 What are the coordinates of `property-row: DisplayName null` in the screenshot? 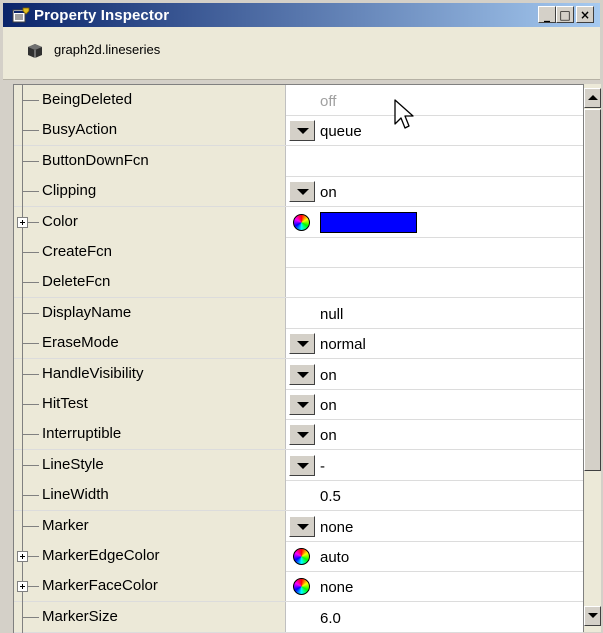 It's located at (298, 313).